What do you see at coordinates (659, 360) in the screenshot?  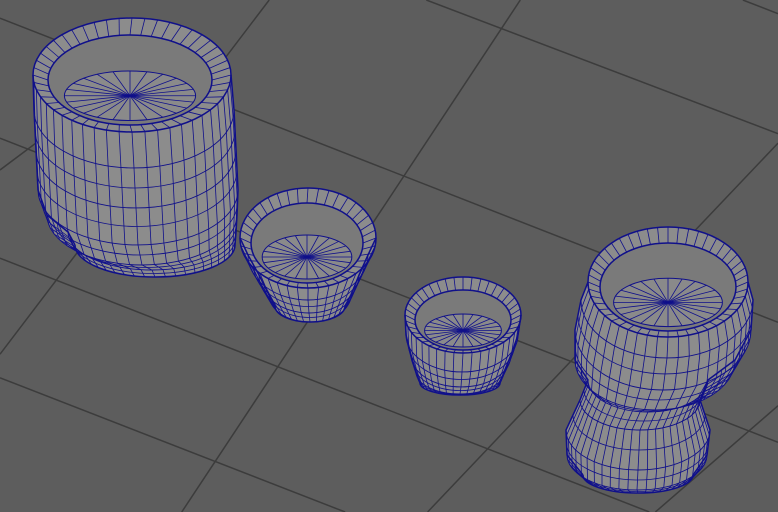 I see `round-vase-pot` at bounding box center [659, 360].